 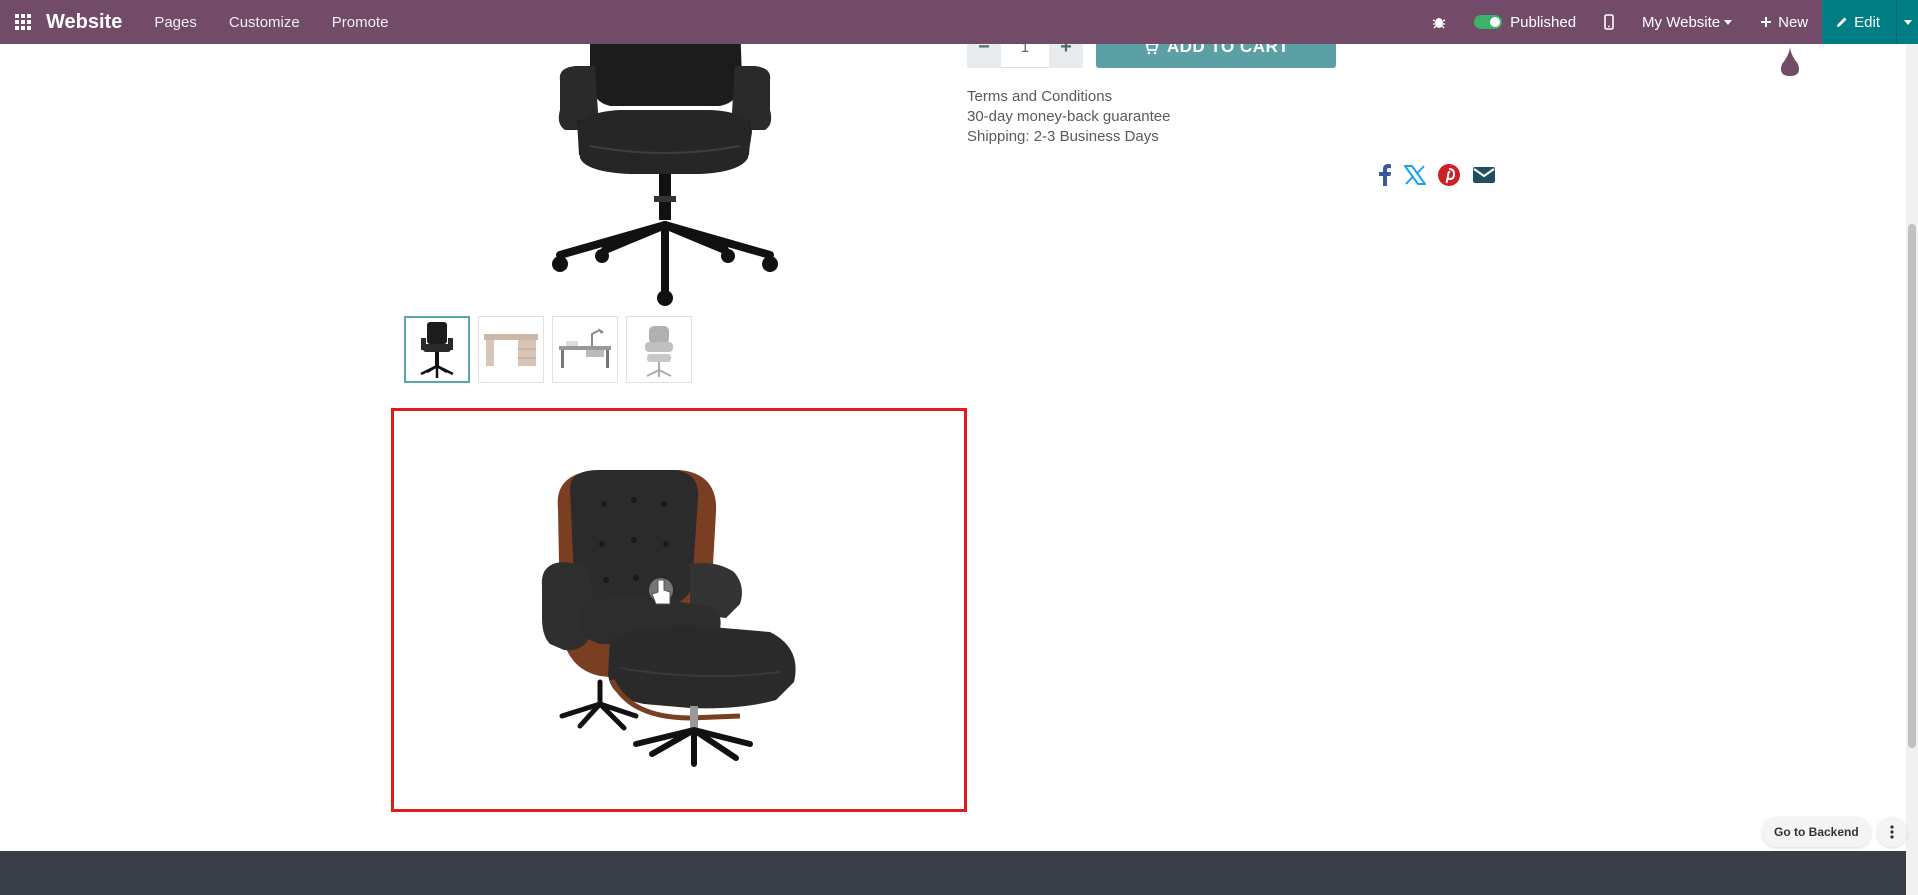 What do you see at coordinates (1790, 63) in the screenshot?
I see `theme-drop-icon` at bounding box center [1790, 63].